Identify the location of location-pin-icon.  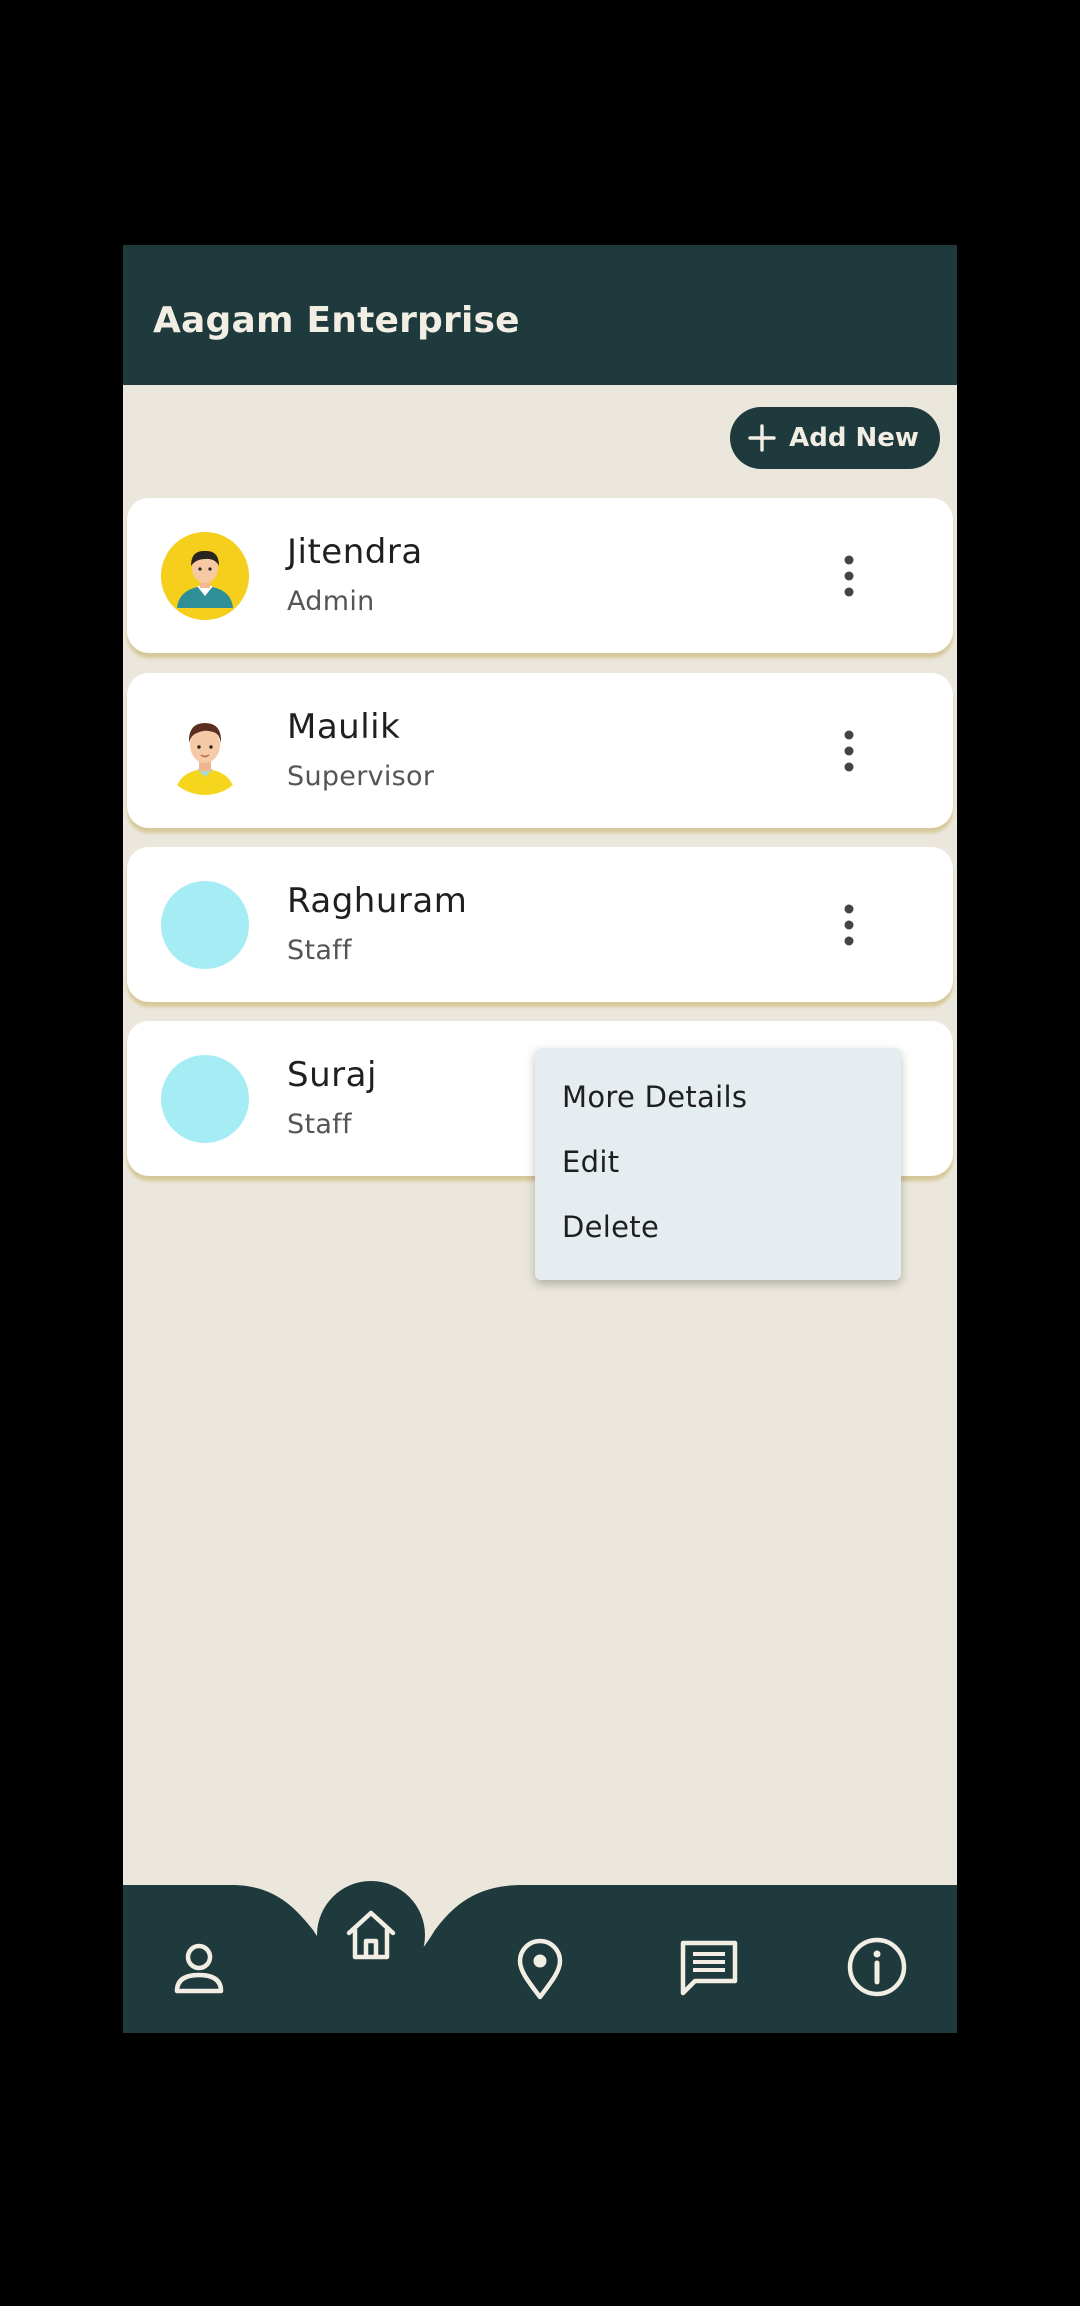
(540, 1969).